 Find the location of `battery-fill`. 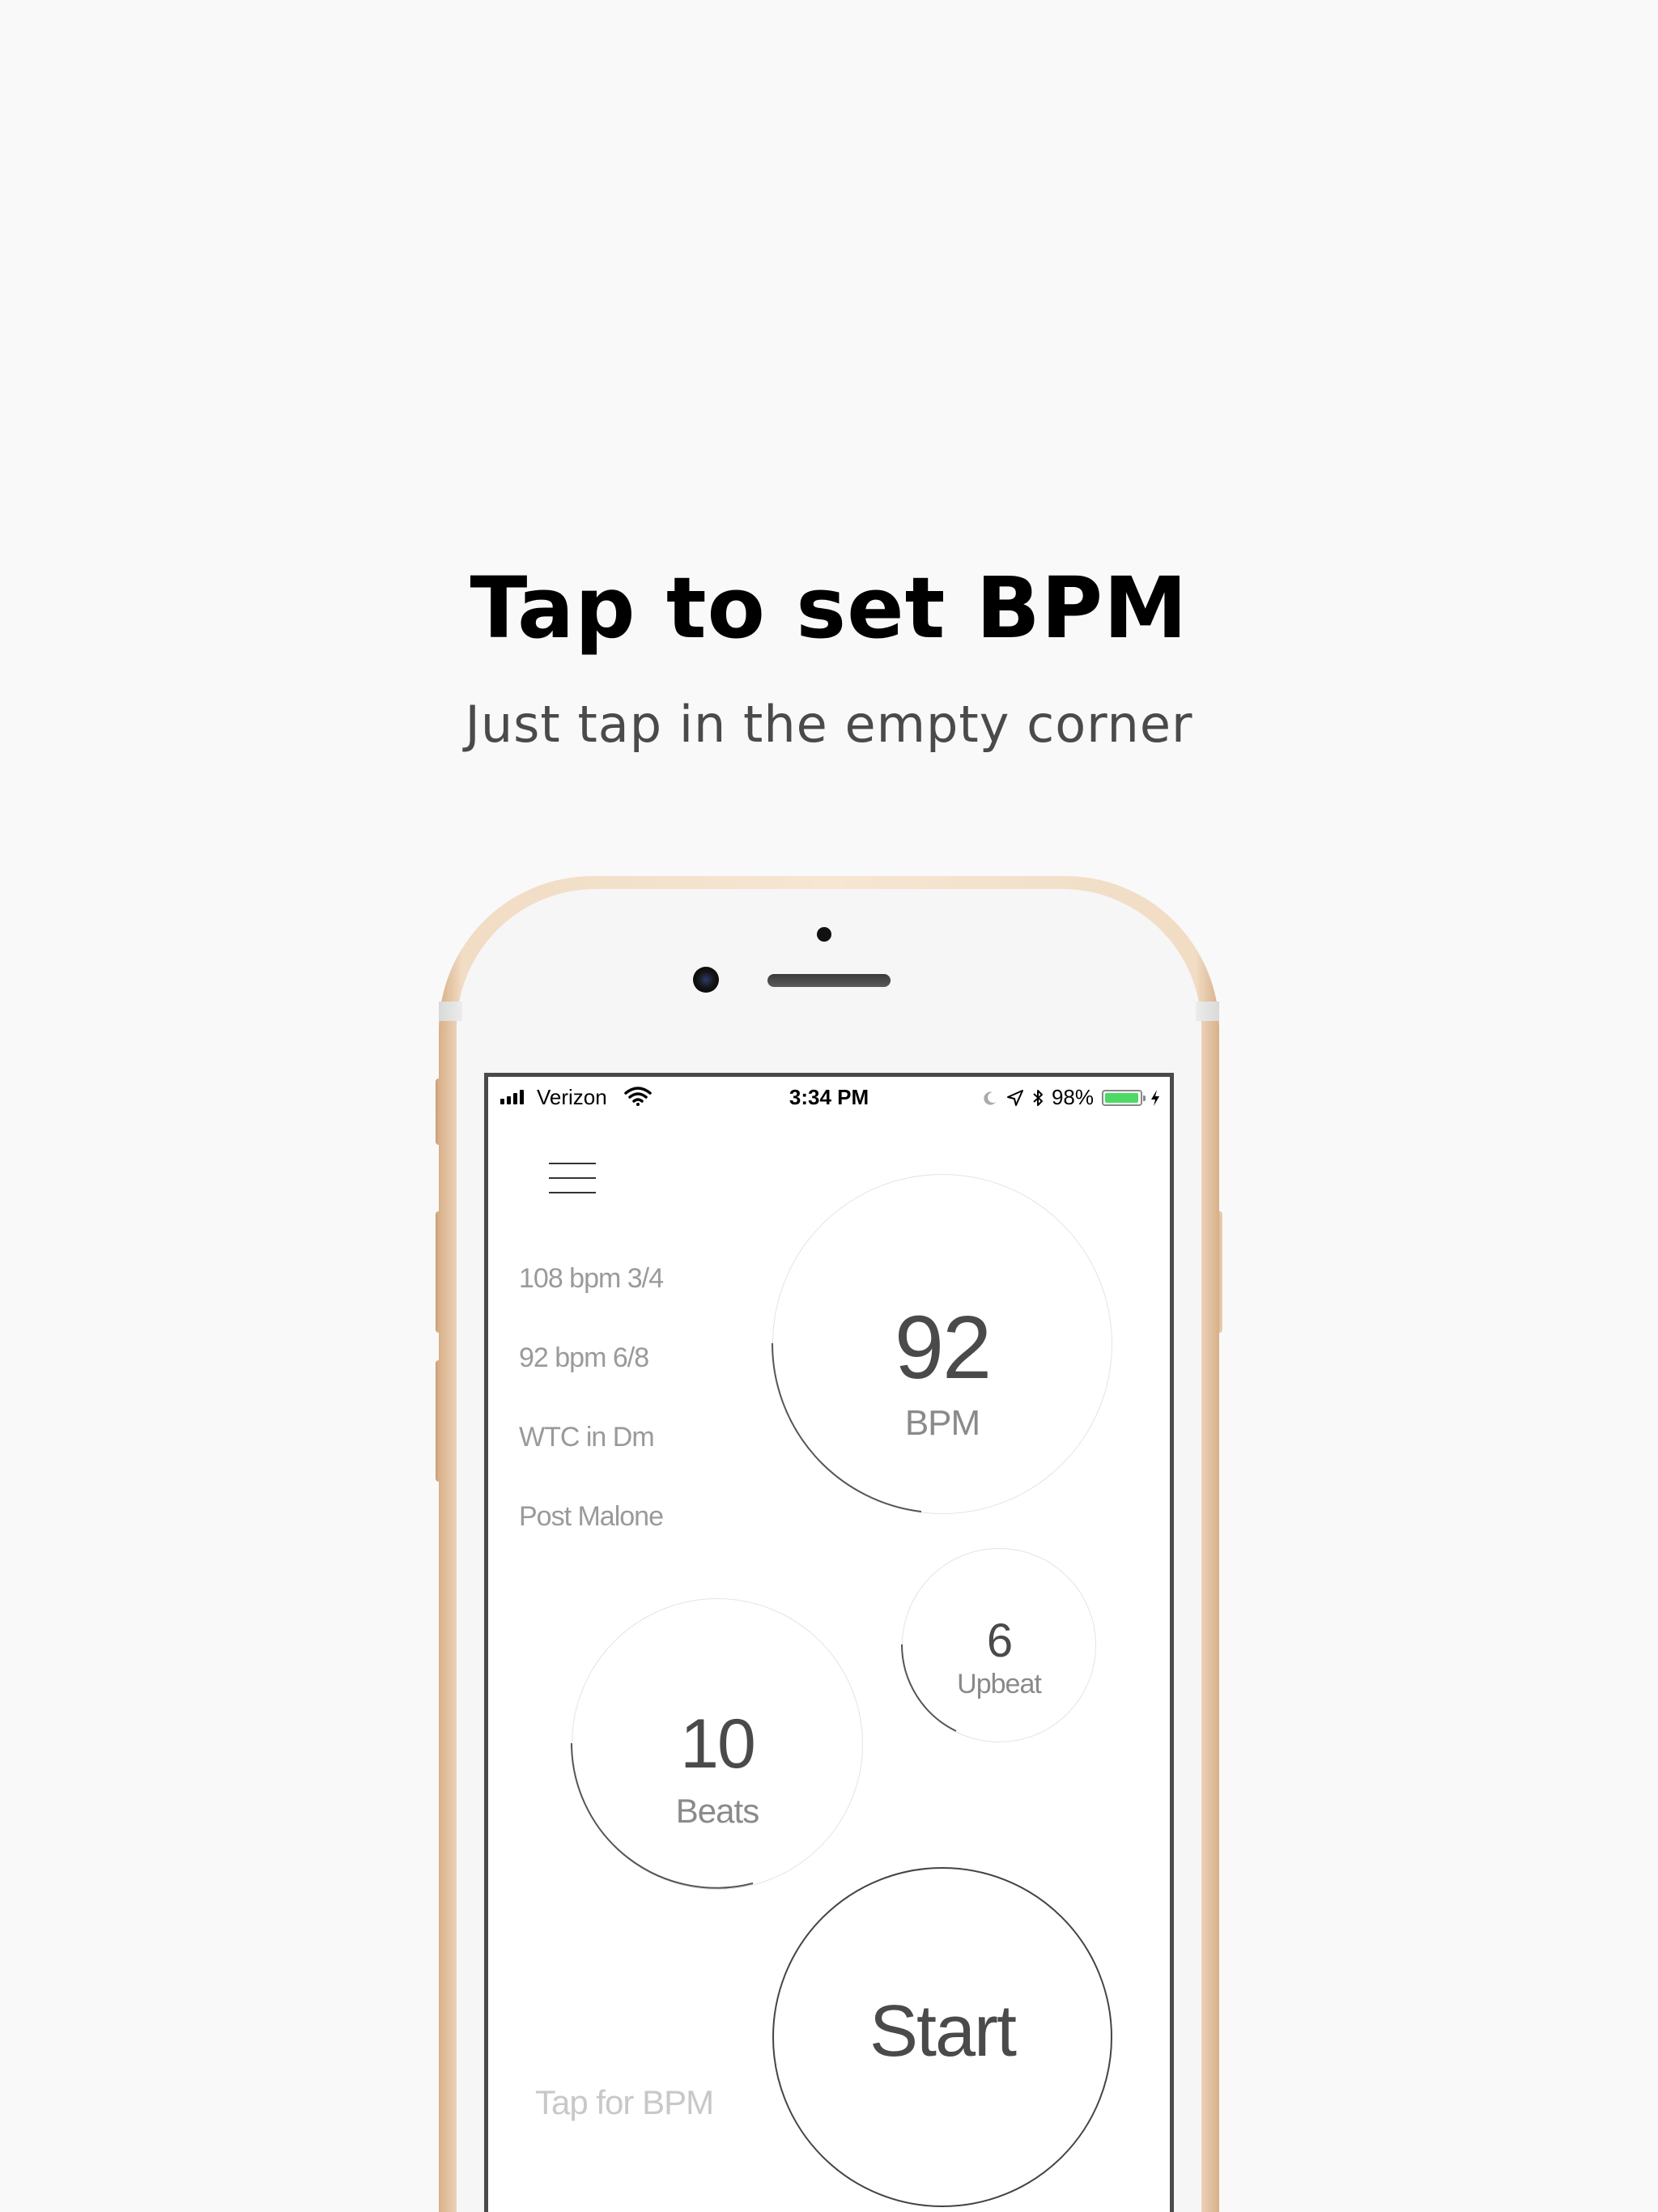

battery-fill is located at coordinates (1121, 1097).